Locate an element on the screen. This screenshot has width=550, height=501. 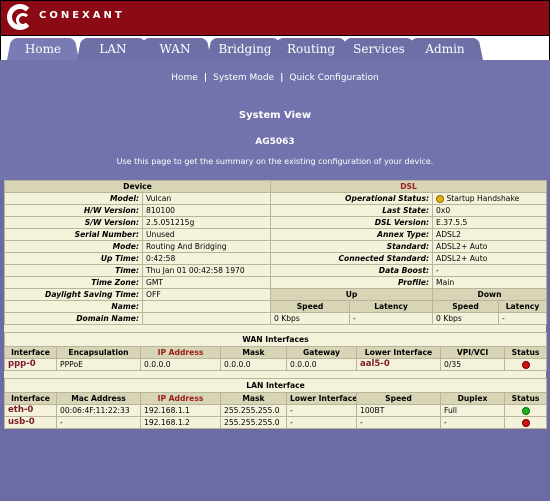
lan-interface-link: usb-0 is located at coordinates (30, 422).